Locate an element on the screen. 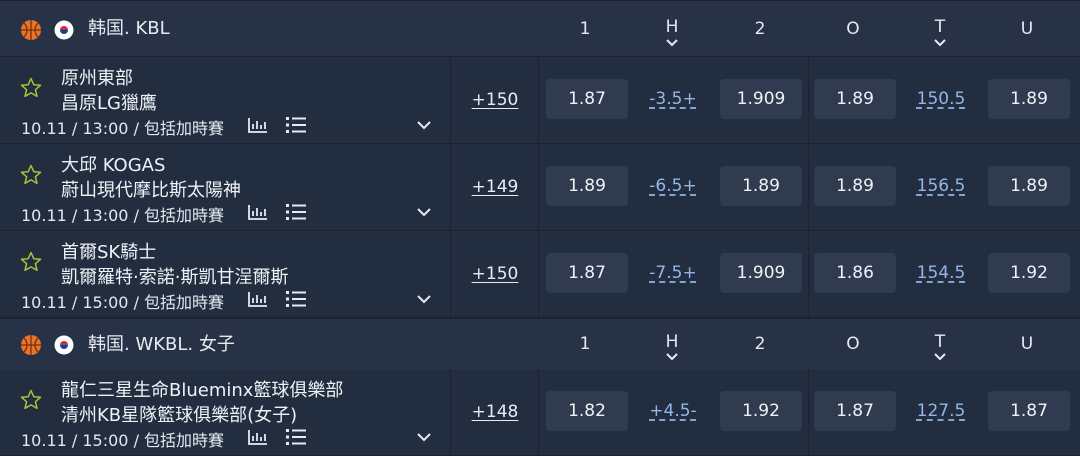  team-home: 原州東部 is located at coordinates (97, 77).